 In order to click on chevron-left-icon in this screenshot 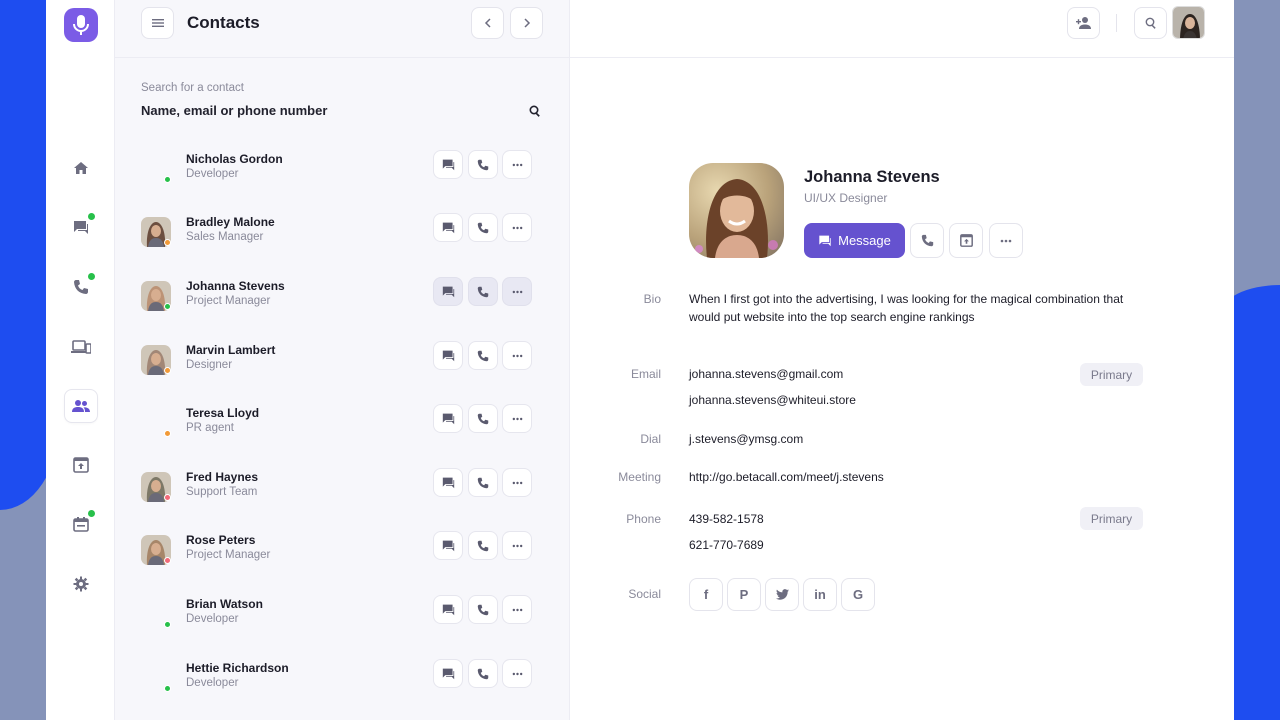, I will do `click(487, 23)`.